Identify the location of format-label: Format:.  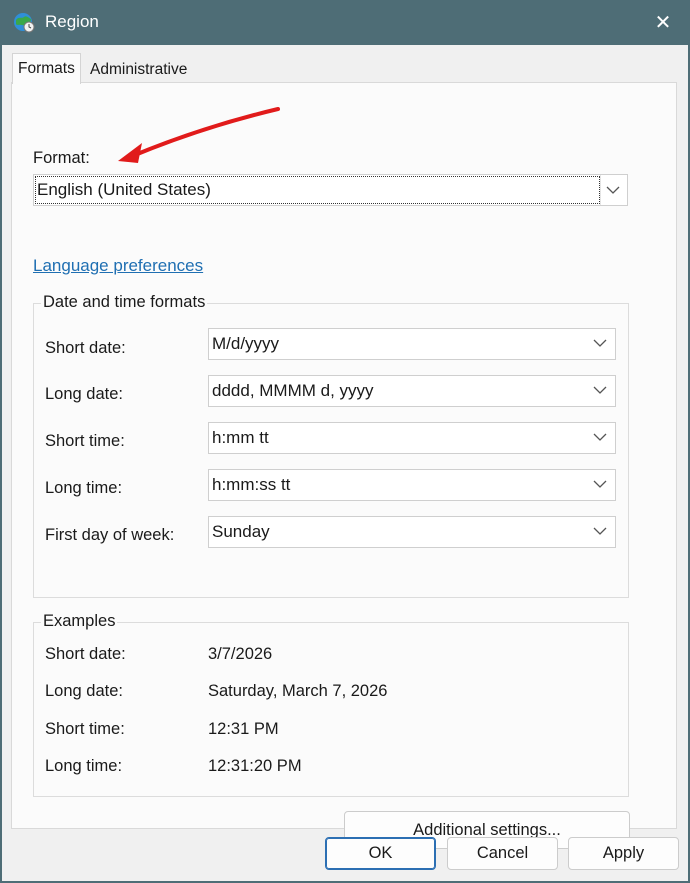
(61, 158).